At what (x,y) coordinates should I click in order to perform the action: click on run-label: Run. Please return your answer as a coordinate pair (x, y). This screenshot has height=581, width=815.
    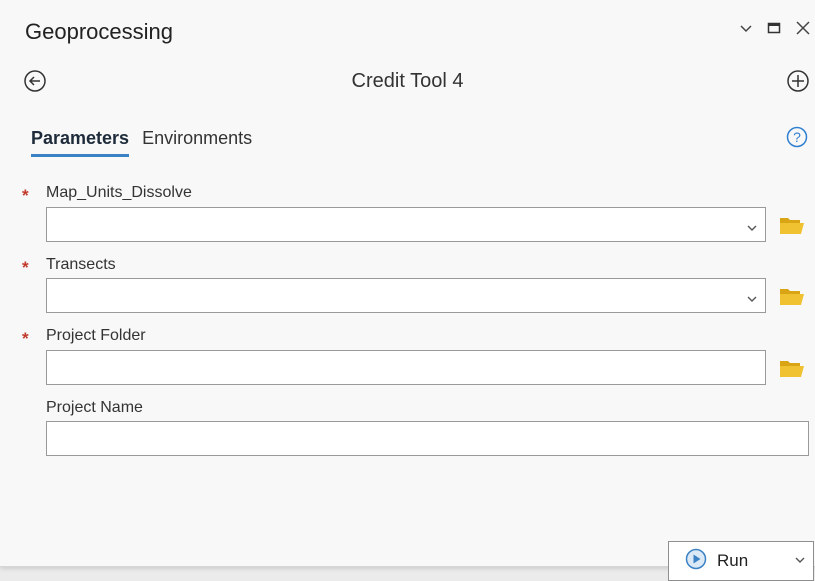
    Looking at the image, I should click on (733, 560).